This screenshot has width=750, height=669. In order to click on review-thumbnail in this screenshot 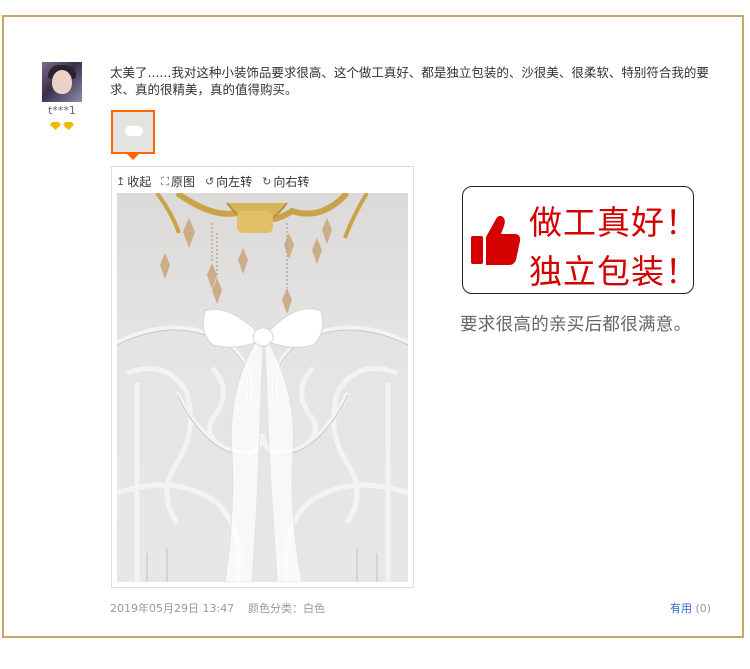, I will do `click(133, 132)`.